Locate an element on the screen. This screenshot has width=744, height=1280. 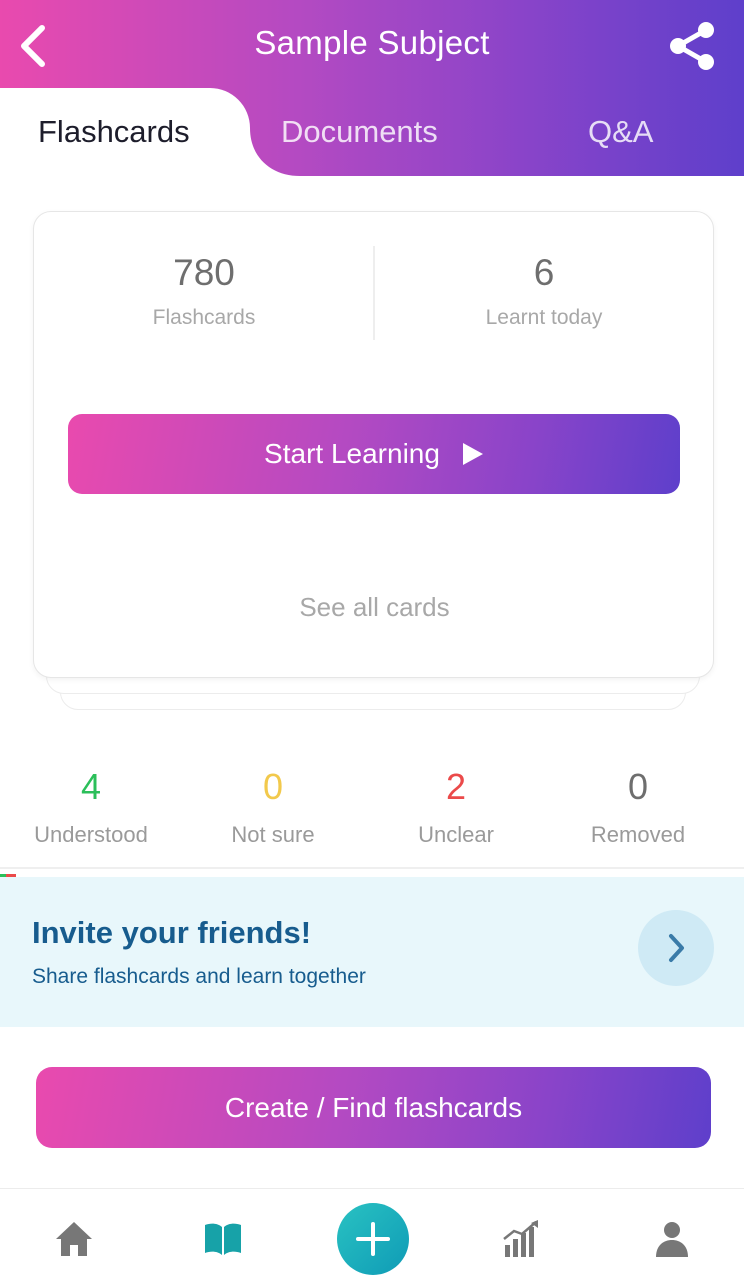
tab-qa: Q&A is located at coordinates (620, 132).